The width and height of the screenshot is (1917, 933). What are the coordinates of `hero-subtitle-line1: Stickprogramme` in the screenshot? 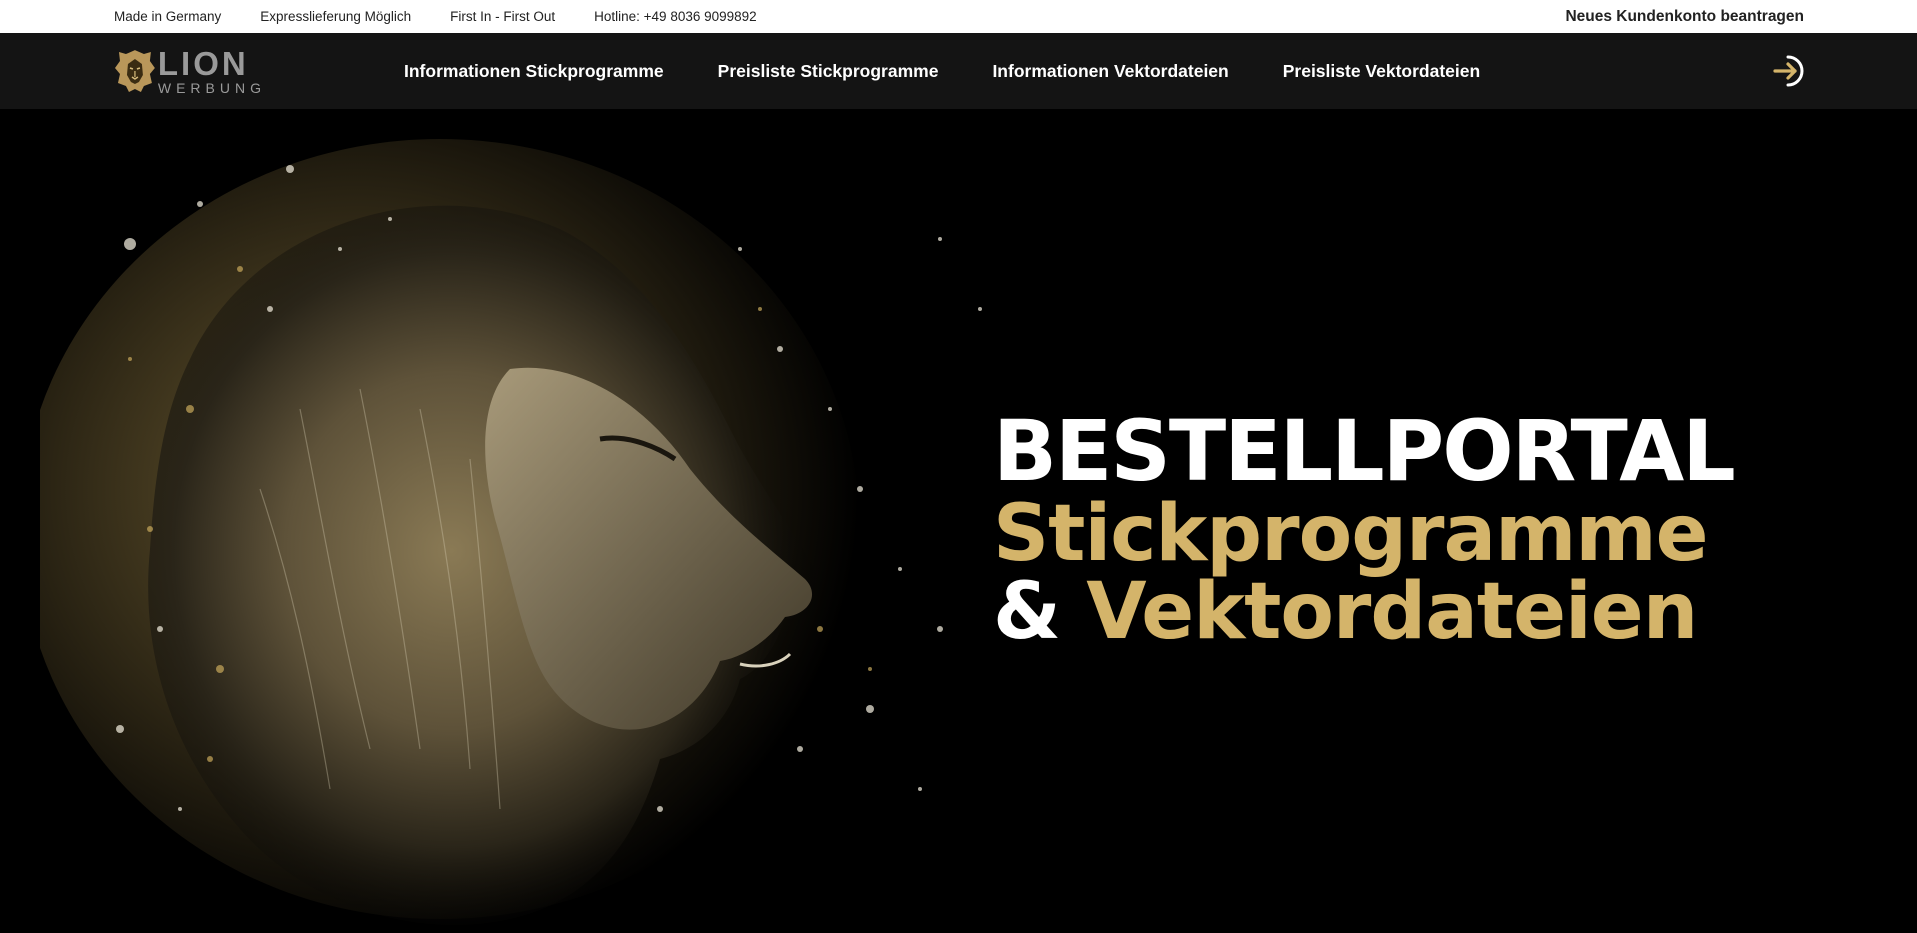 It's located at (1351, 534).